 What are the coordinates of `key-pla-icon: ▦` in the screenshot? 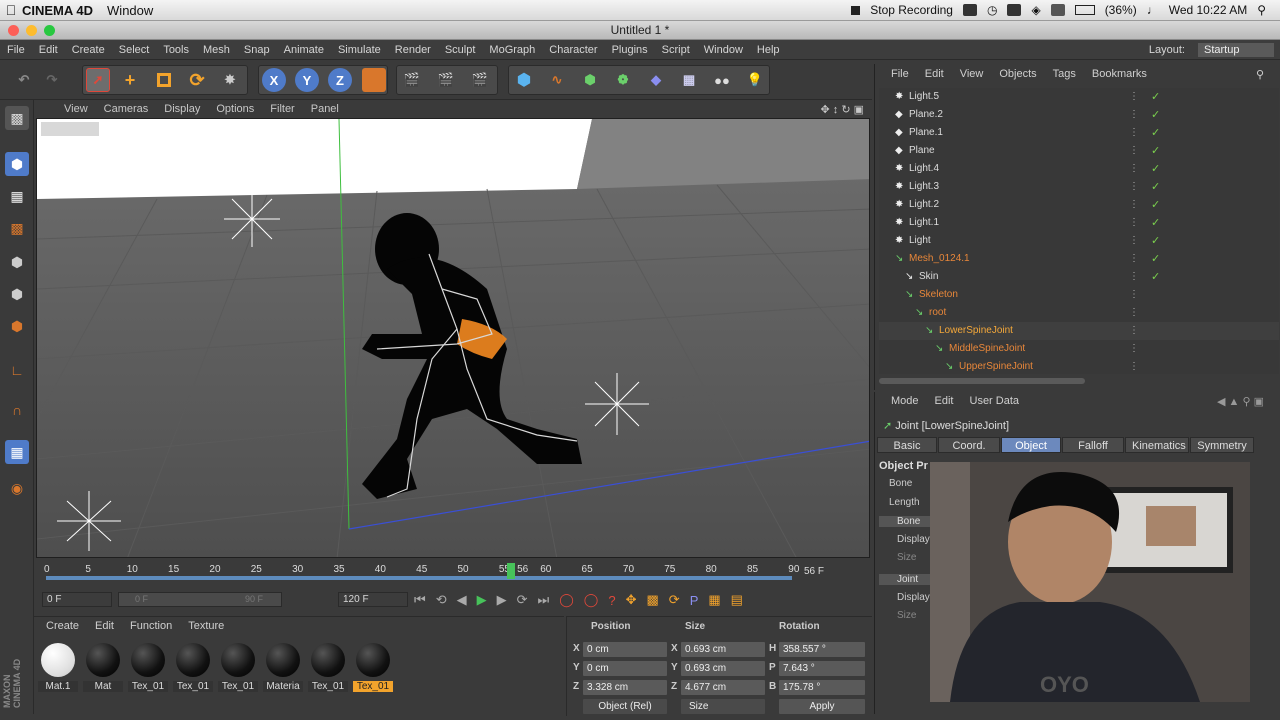 It's located at (714, 600).